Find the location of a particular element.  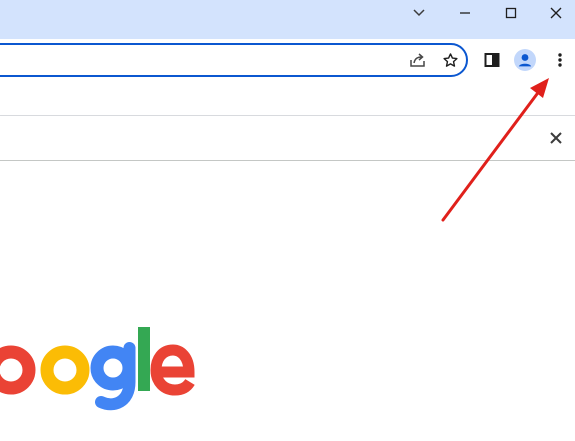

minimize-icon is located at coordinates (465, 13).